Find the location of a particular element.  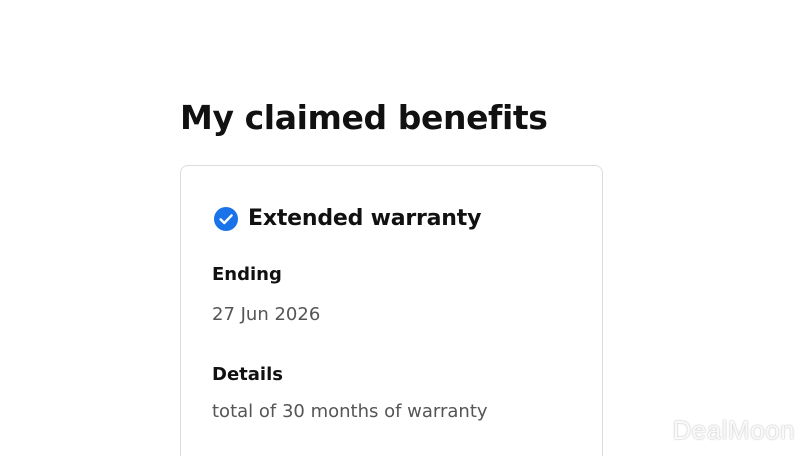

page-title: My claimed benefits is located at coordinates (364, 117).